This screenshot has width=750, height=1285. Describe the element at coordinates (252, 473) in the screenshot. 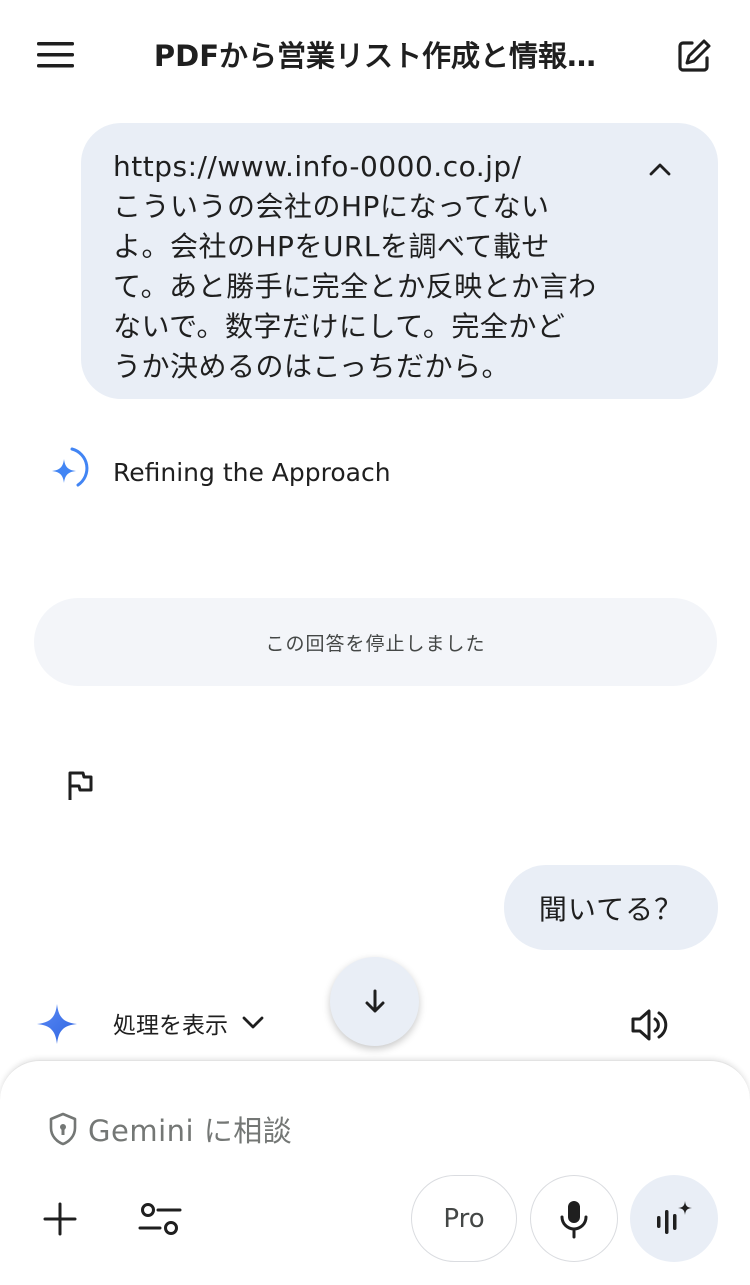

I see `thinking-label: Refining the Approach` at that location.